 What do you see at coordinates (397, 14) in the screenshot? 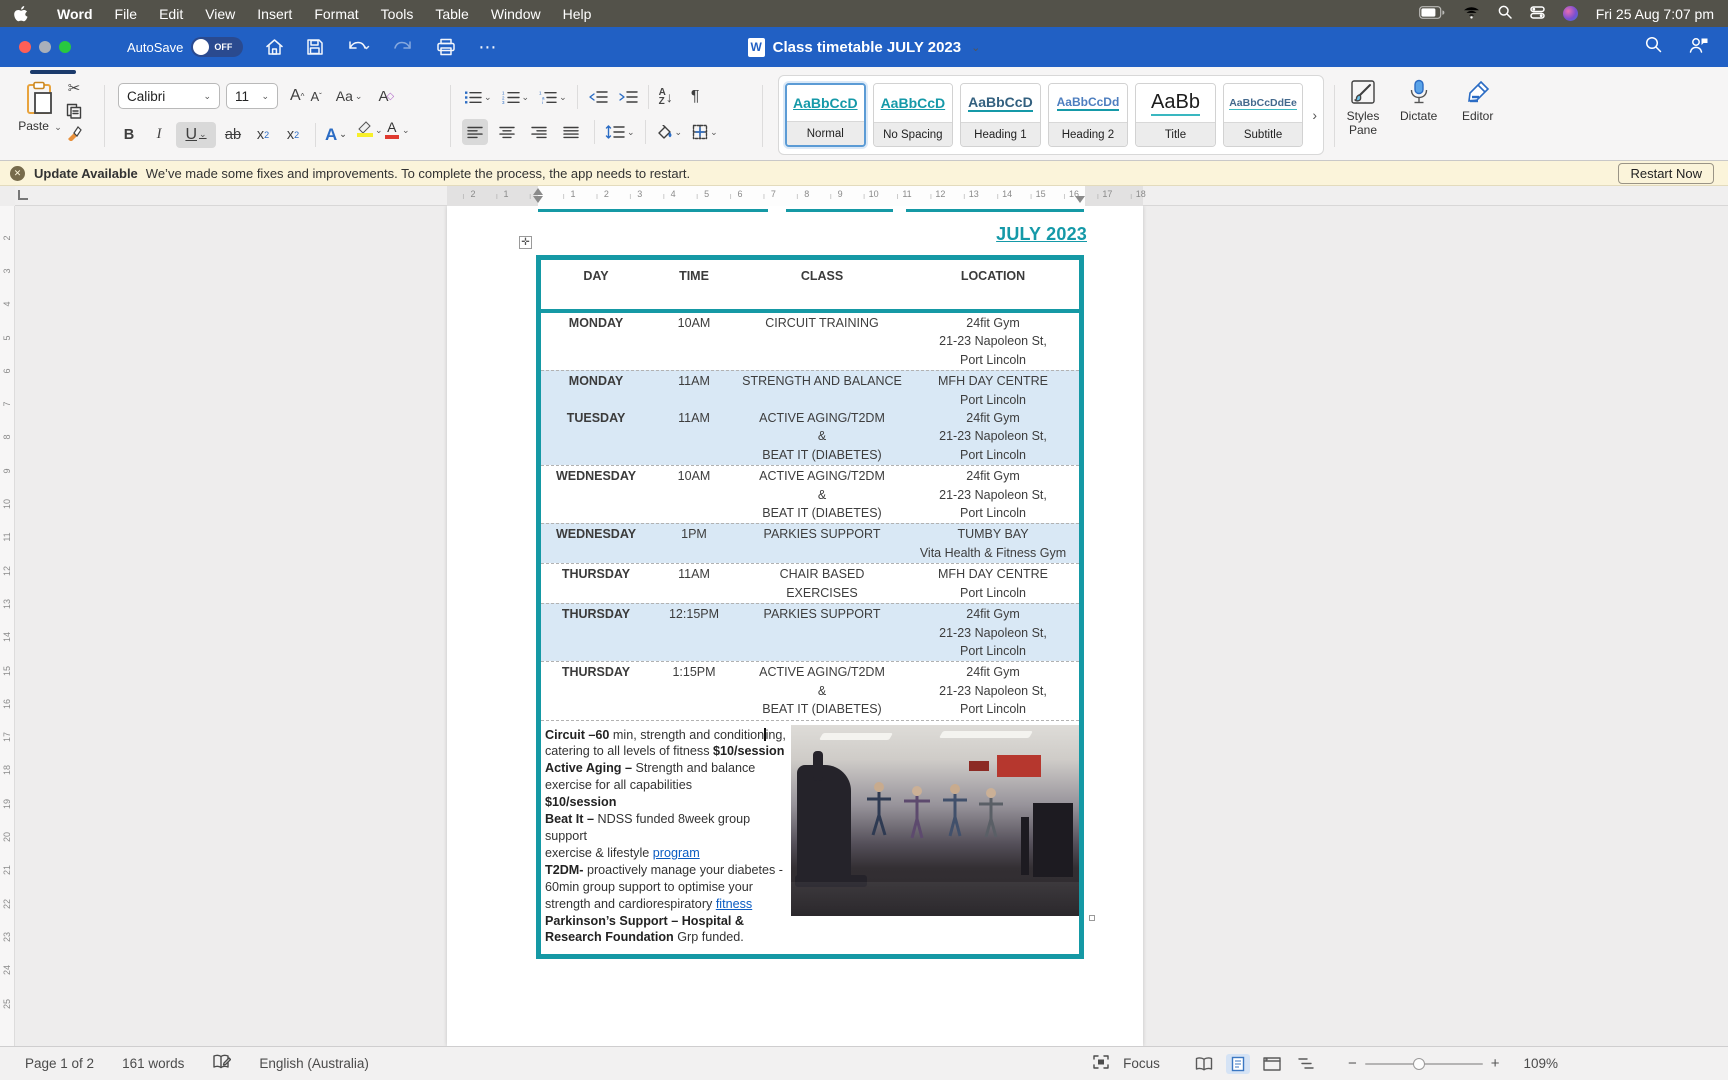
I see `menu-tools: Tools` at bounding box center [397, 14].